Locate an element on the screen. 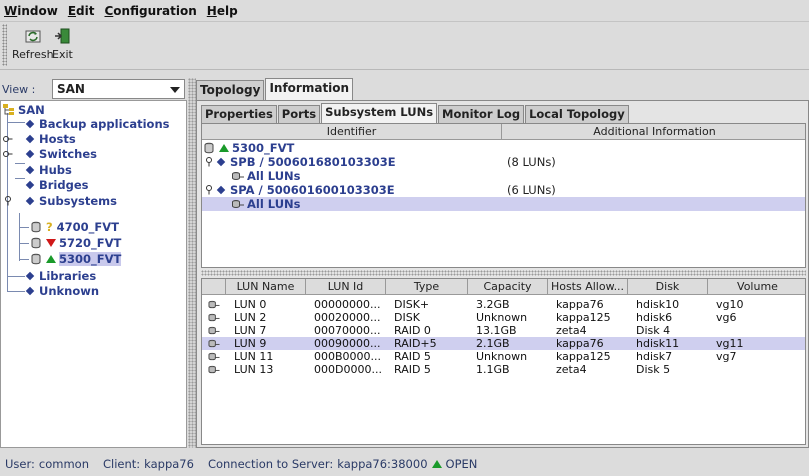 Image resolution: width=809 pixels, height=476 pixels. tree-subsystem-5720: 5720_FVT is located at coordinates (76, 243).